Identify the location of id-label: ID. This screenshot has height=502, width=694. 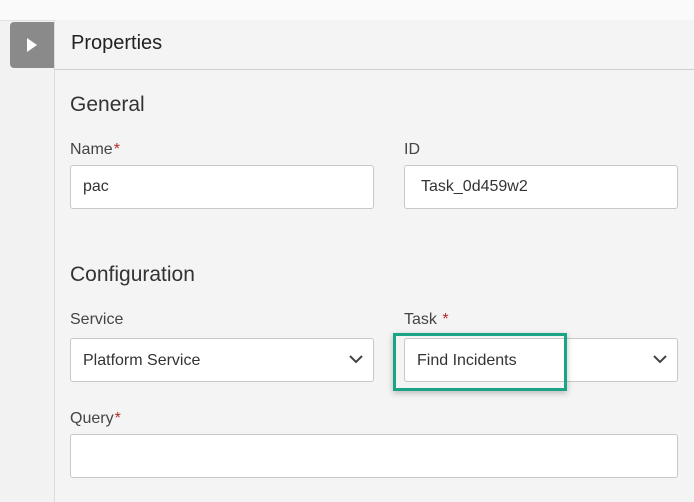
(412, 149).